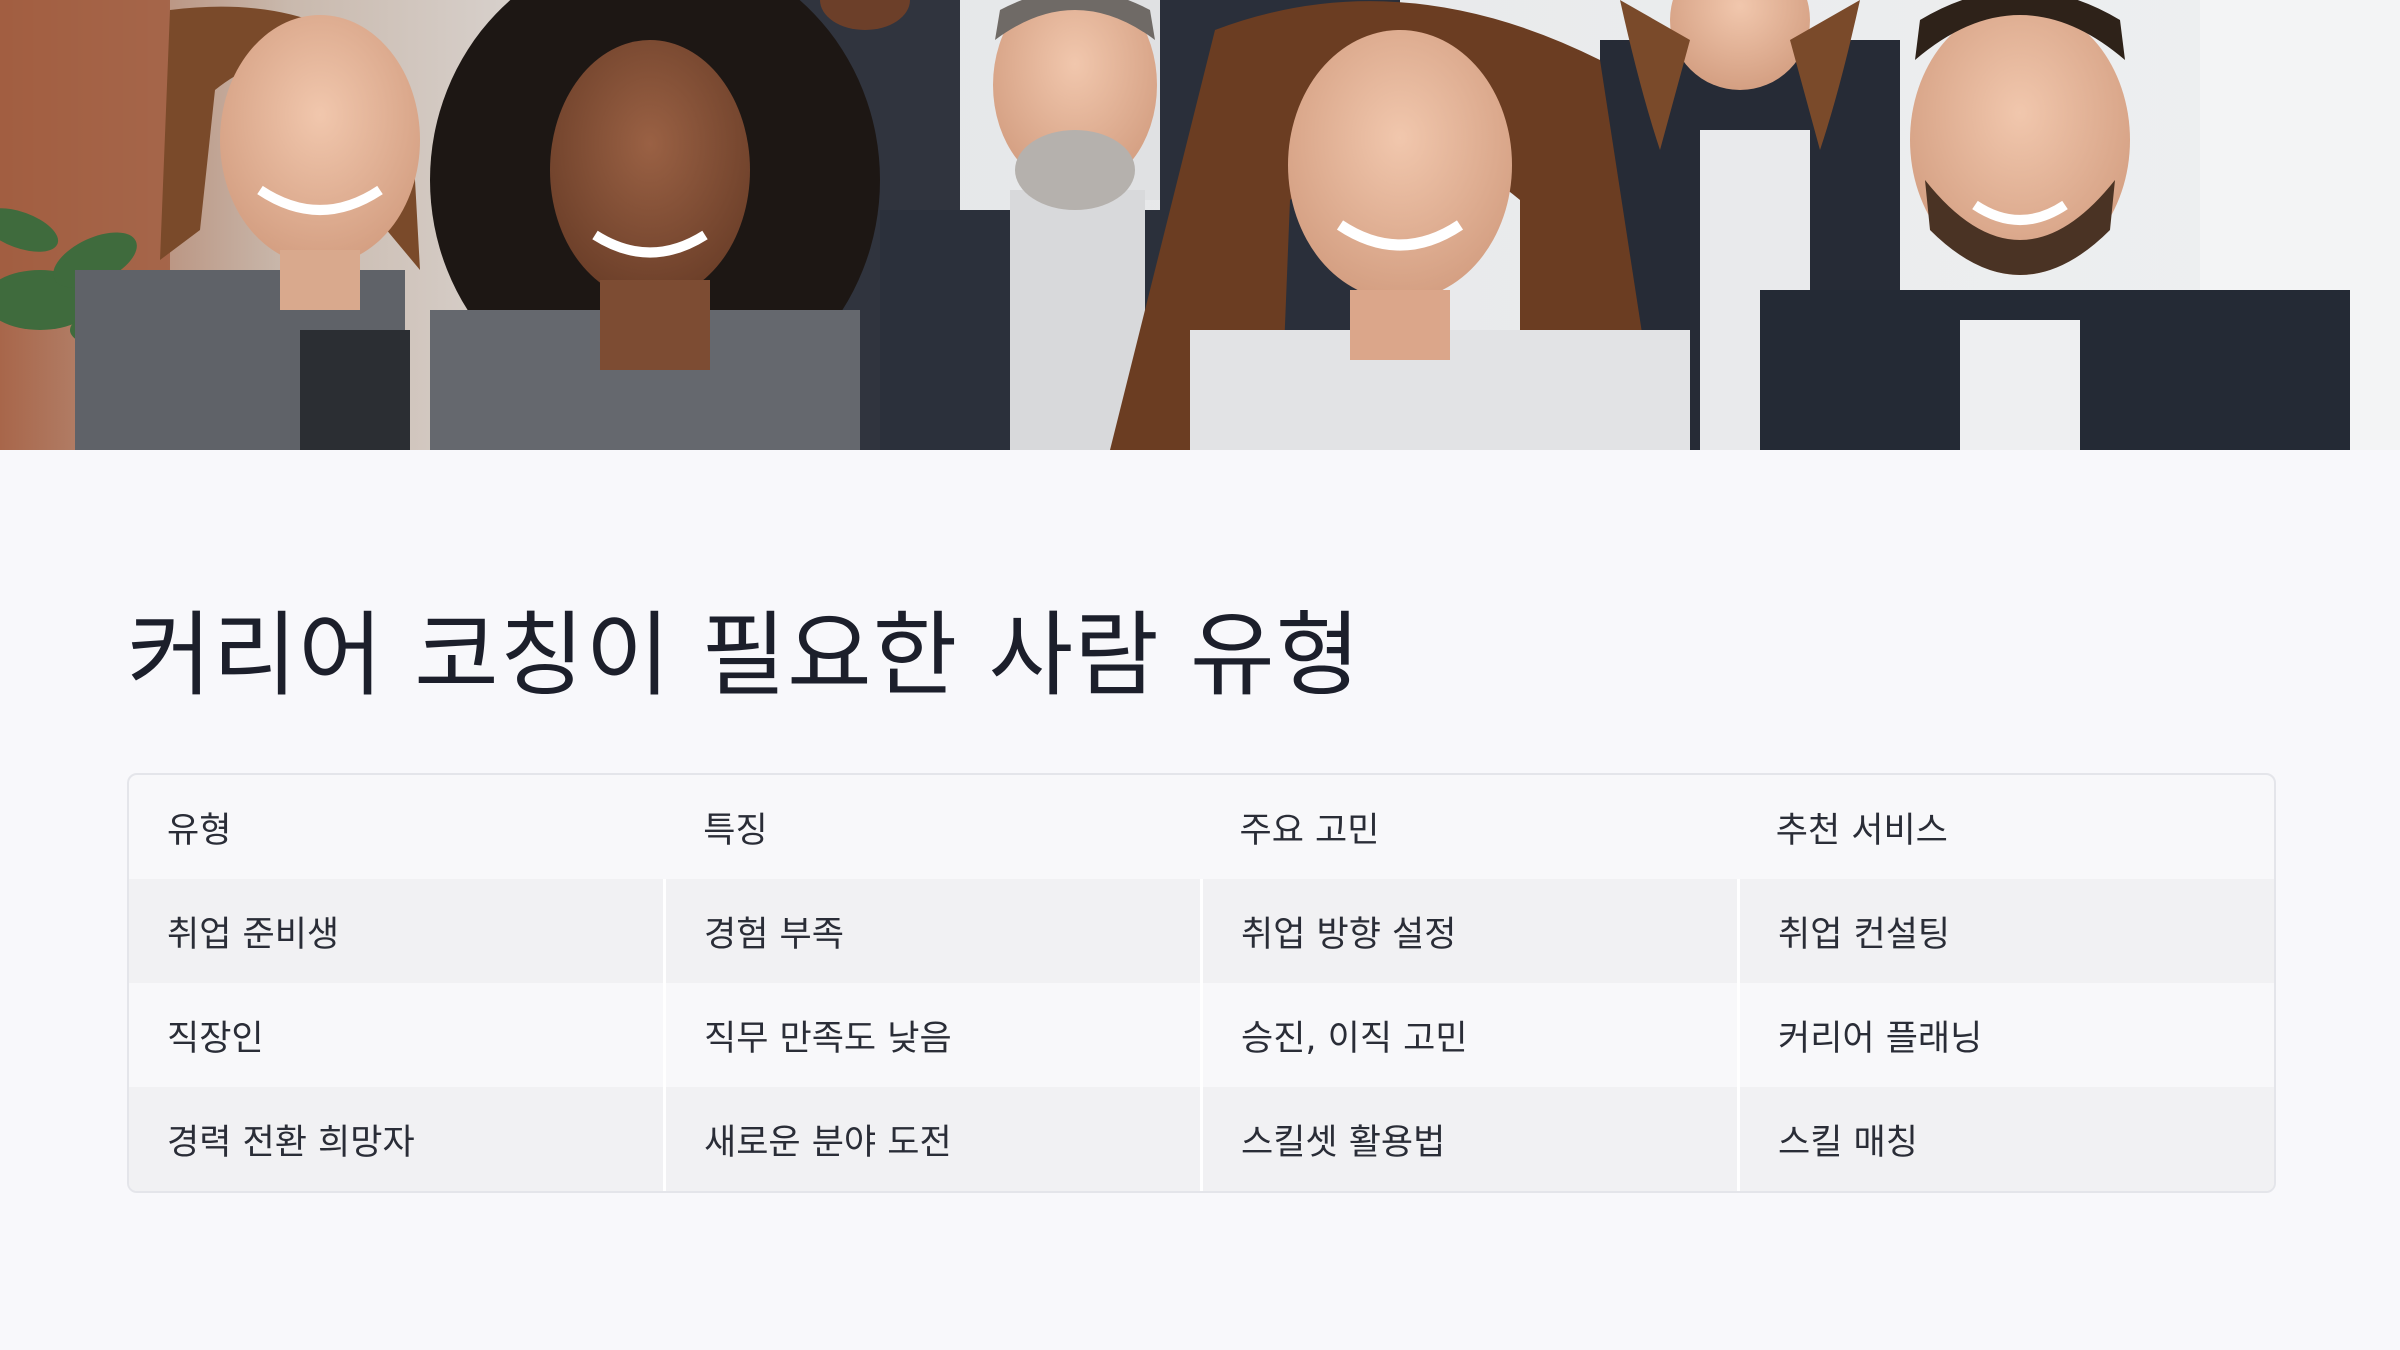 The width and height of the screenshot is (2400, 1350). Describe the element at coordinates (1468, 931) in the screenshot. I see `table-cell: 취업 방향 설정` at that location.